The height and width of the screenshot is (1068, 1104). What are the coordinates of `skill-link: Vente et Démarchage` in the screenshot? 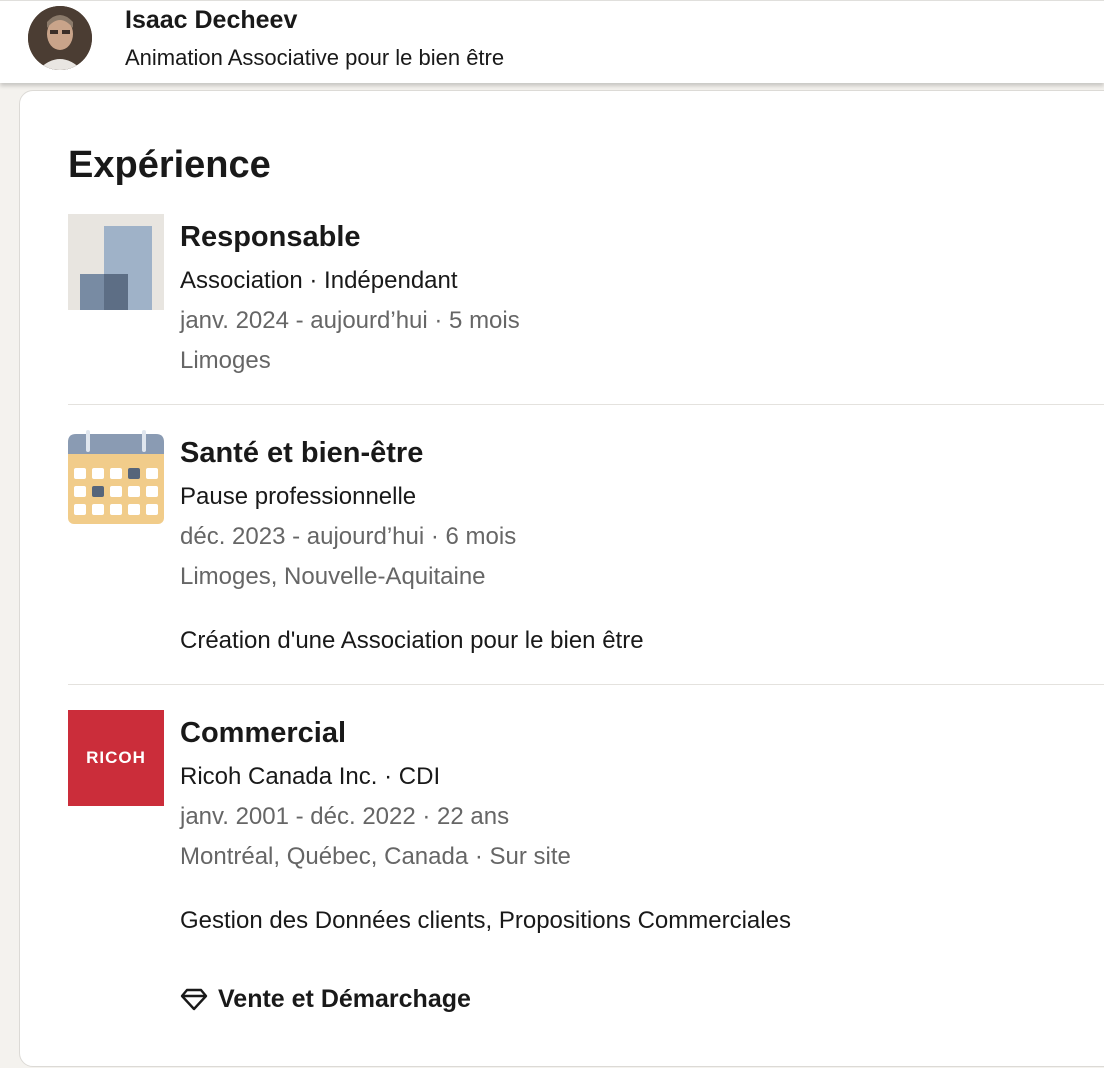 It's located at (325, 999).